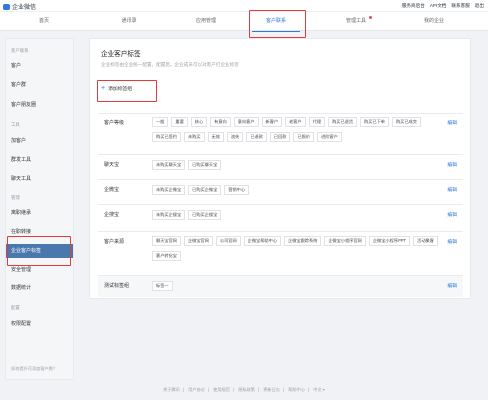 Image resolution: width=488 pixels, height=400 pixels. Describe the element at coordinates (169, 165) in the screenshot. I see `tag-chip: 未购买聊天宝` at that location.